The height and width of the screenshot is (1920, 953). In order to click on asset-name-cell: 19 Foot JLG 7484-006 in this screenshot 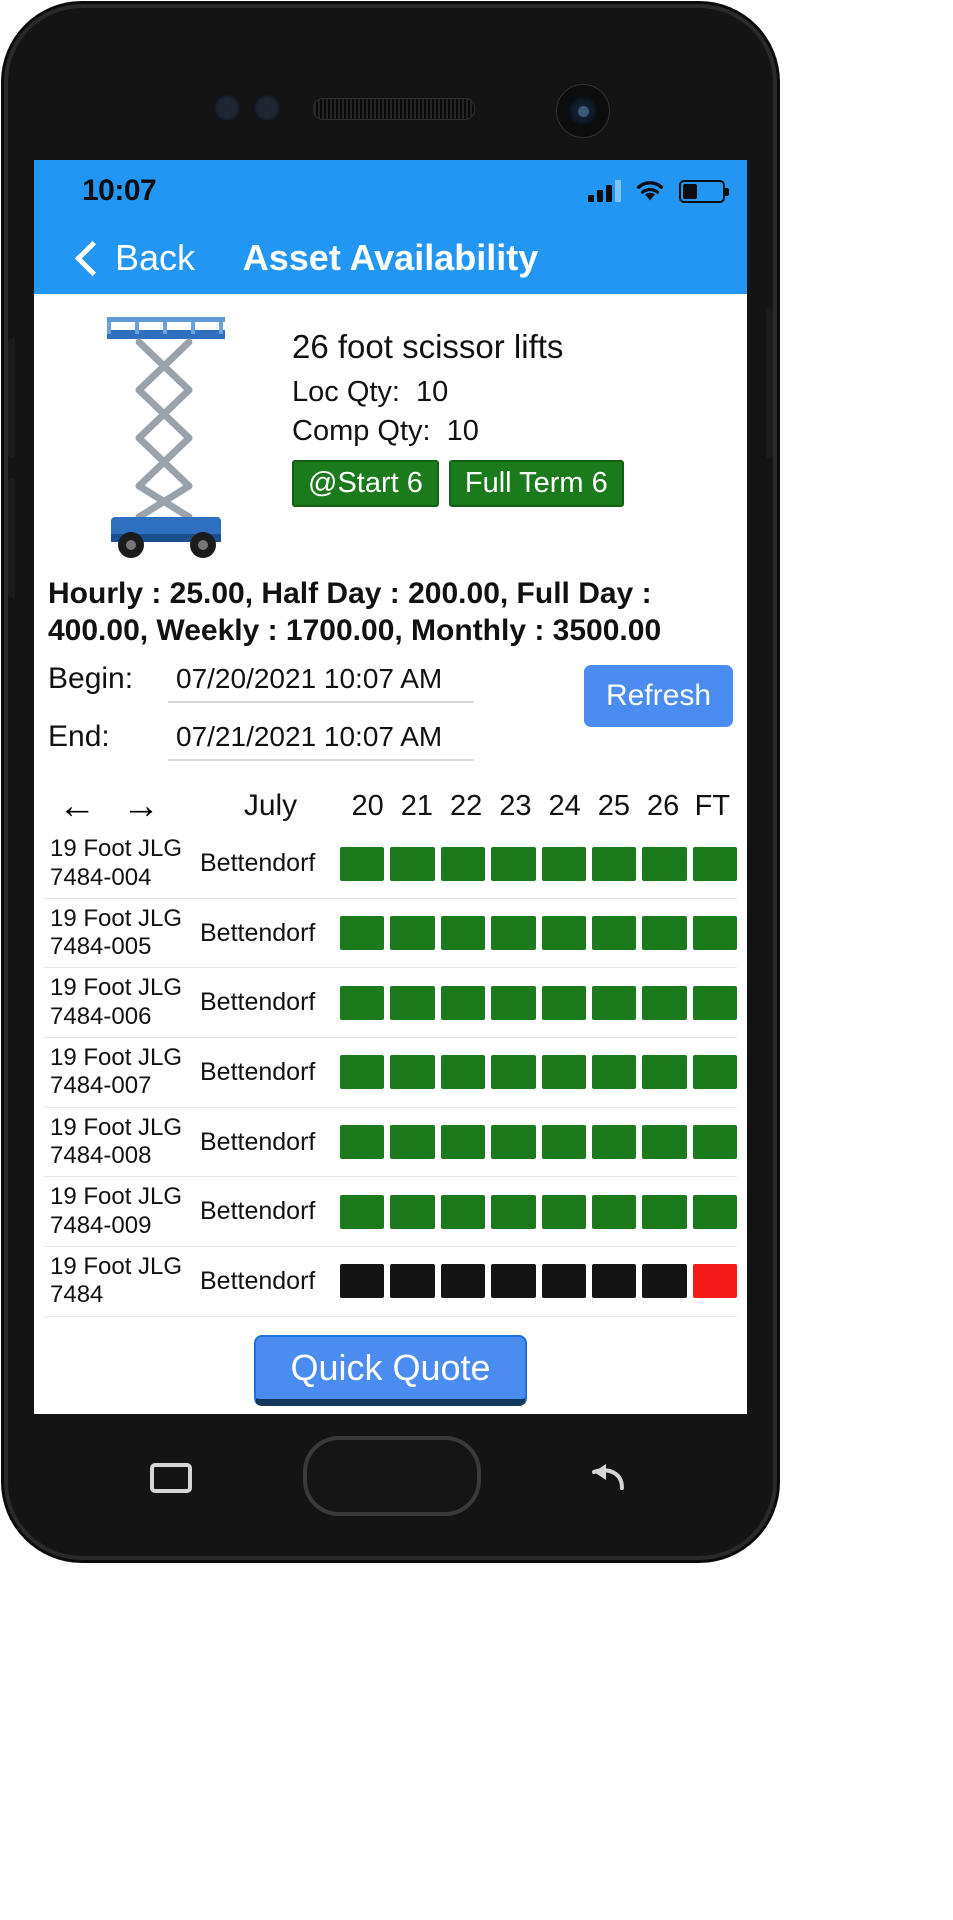, I will do `click(116, 1002)`.